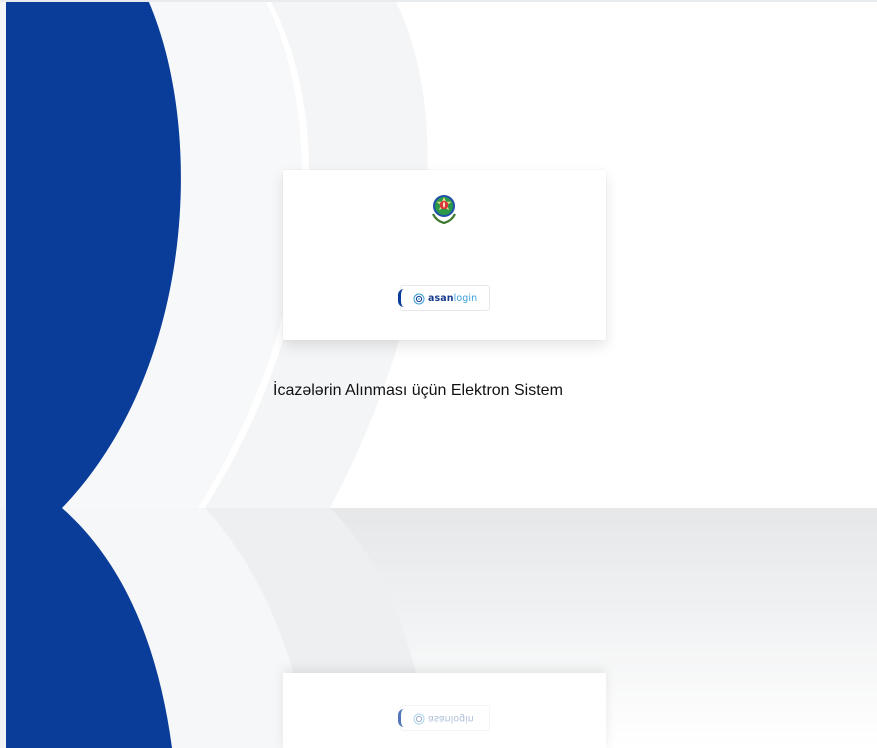 The height and width of the screenshot is (748, 877). I want to click on login-card: asanlogin, so click(444, 255).